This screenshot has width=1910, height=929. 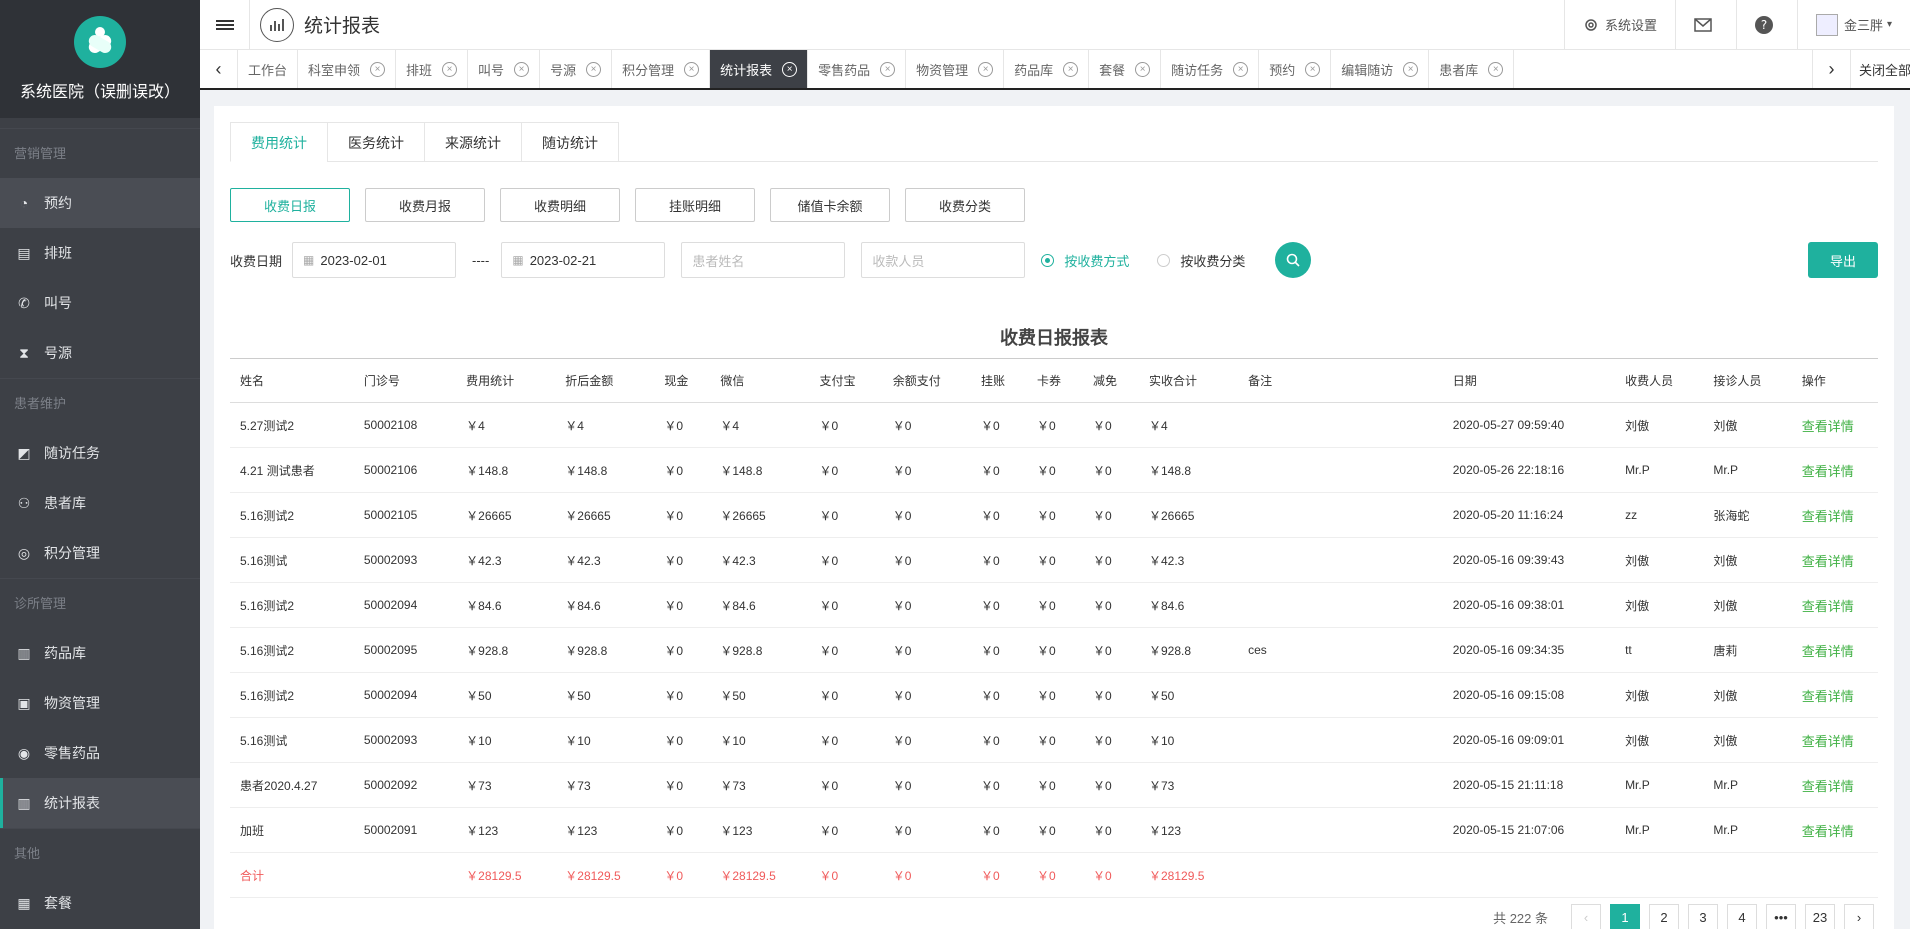 I want to click on sidebar-item: ▦ 套餐, so click(x=100, y=903).